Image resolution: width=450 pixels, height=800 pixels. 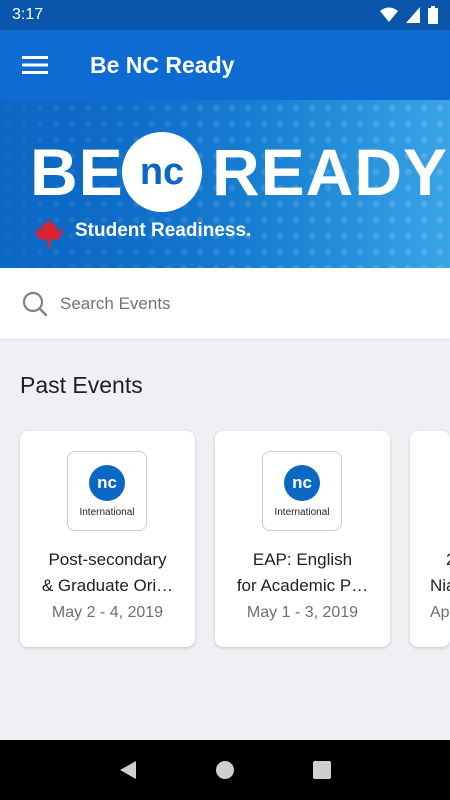 I want to click on back-icon, so click(x=128, y=770).